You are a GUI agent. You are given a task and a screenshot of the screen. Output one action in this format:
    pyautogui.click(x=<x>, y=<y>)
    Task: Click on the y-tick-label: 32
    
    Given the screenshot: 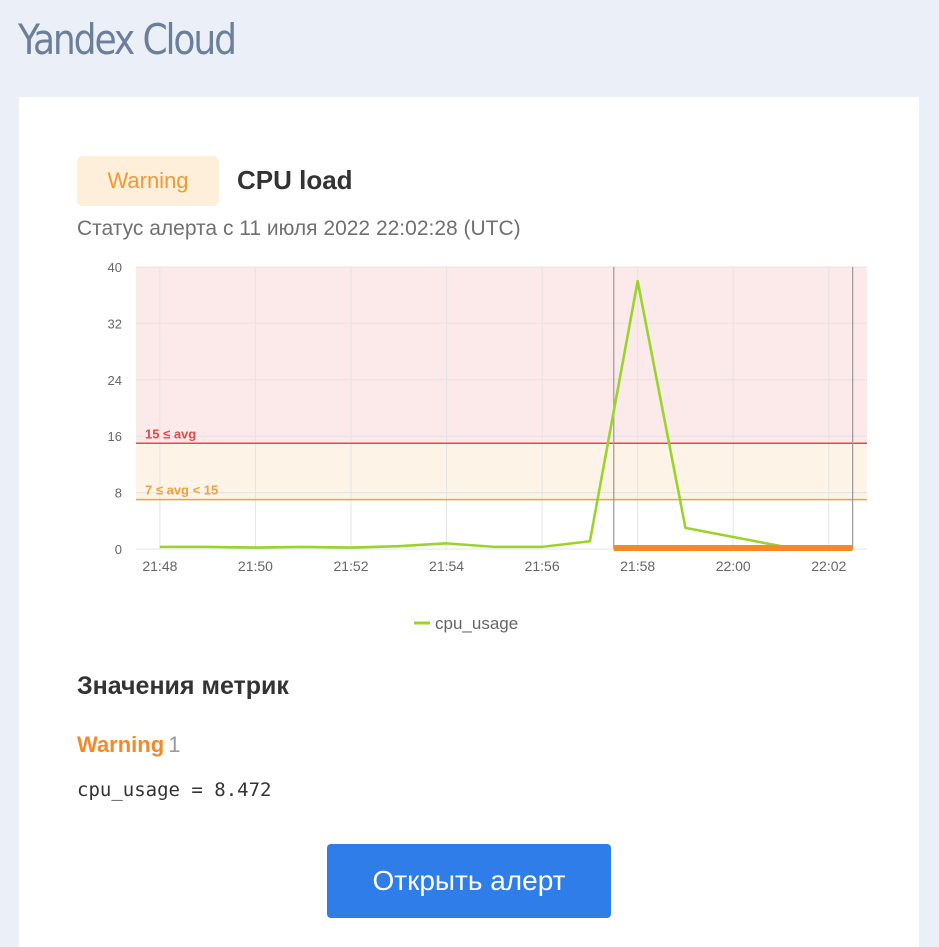 What is the action you would take?
    pyautogui.click(x=115, y=323)
    